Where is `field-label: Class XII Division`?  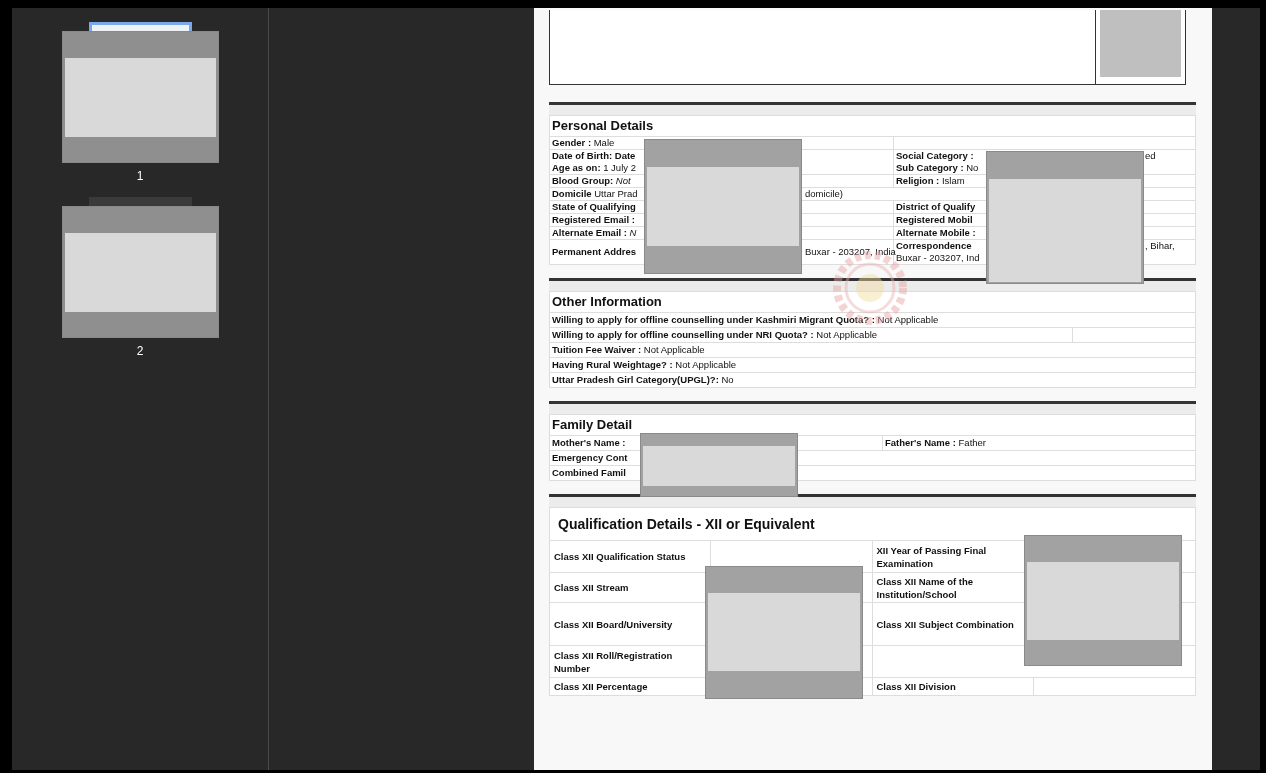
field-label: Class XII Division is located at coordinates (916, 686).